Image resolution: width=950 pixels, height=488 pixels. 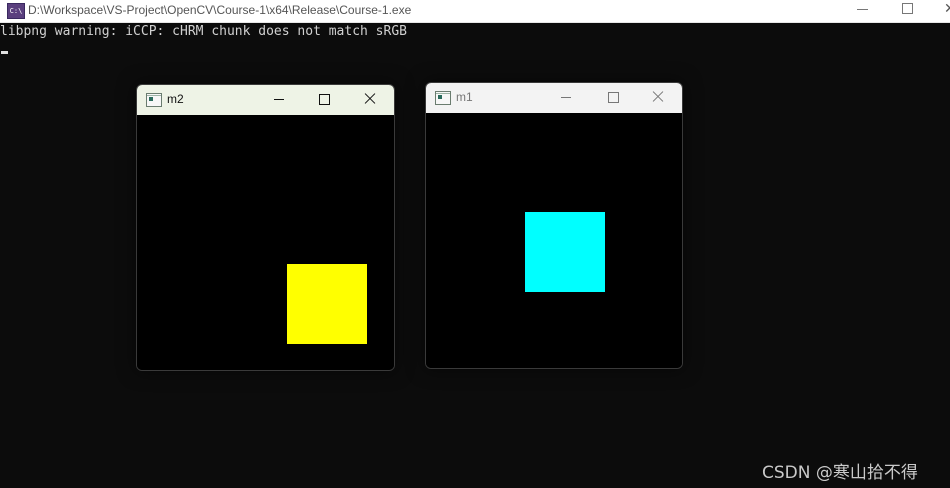 What do you see at coordinates (324, 99) in the screenshot?
I see `window-m2-maximize-button` at bounding box center [324, 99].